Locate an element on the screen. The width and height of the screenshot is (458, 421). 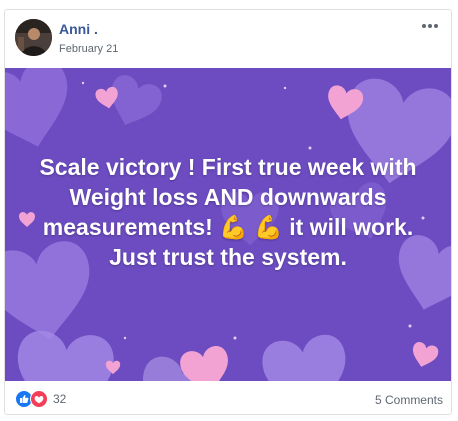
author-name: Anni . is located at coordinates (78, 29).